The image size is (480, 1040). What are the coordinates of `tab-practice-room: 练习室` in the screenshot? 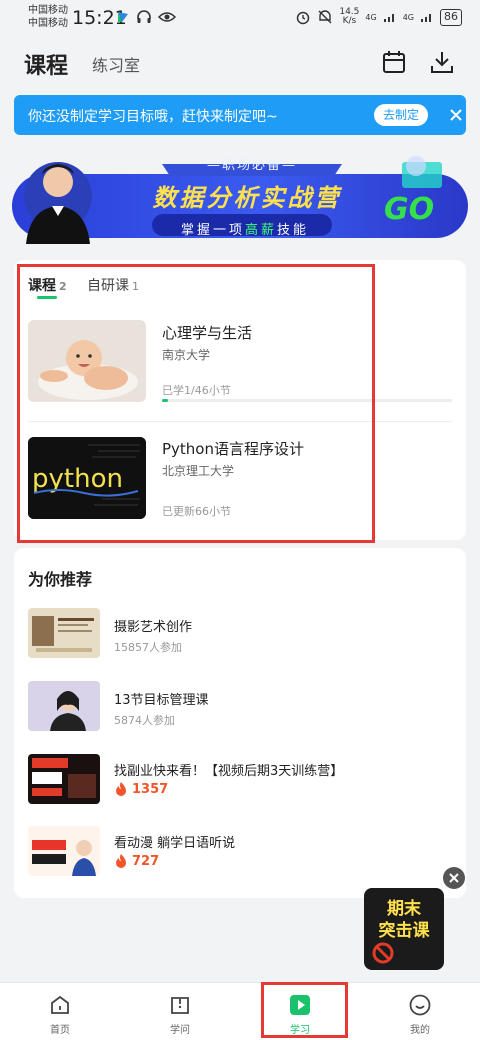 It's located at (116, 64).